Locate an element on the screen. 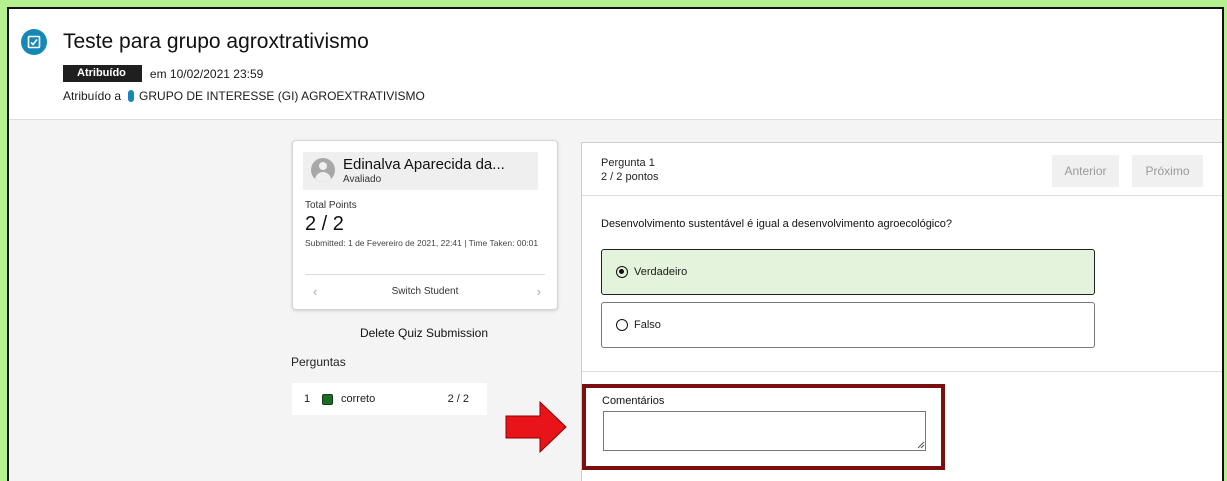 Image resolution: width=1227 pixels, height=481 pixels. total-points-label: Total Points is located at coordinates (331, 205).